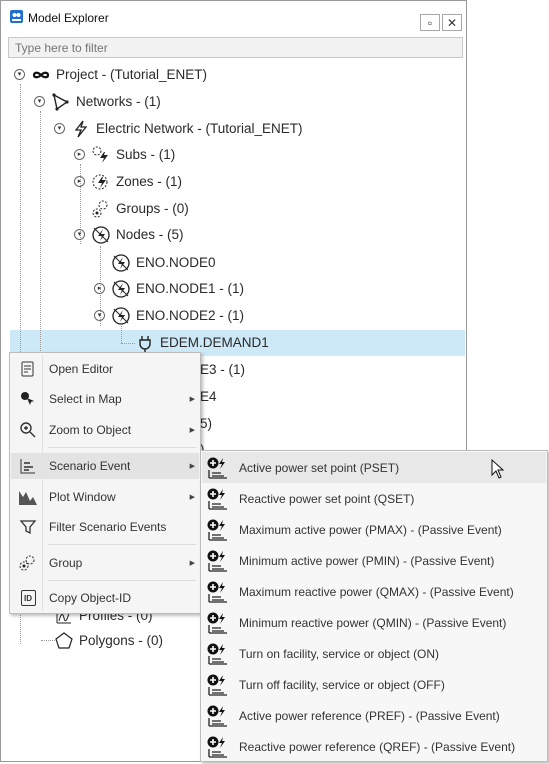 This screenshot has width=549, height=764. I want to click on menu-item-group: Group ▶, so click(105, 563).